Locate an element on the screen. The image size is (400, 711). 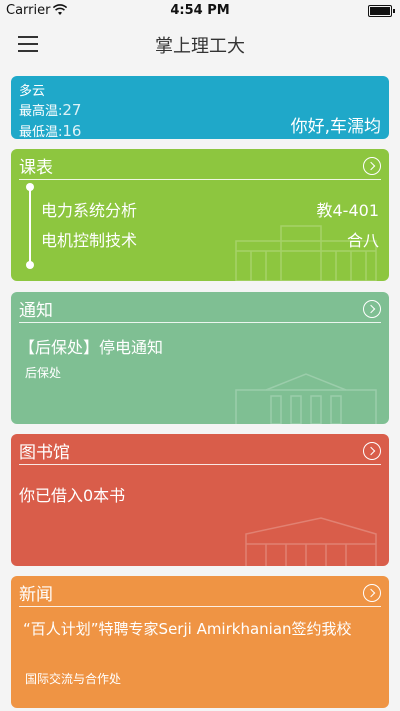
notice-title: 通知 is located at coordinates (36, 311).